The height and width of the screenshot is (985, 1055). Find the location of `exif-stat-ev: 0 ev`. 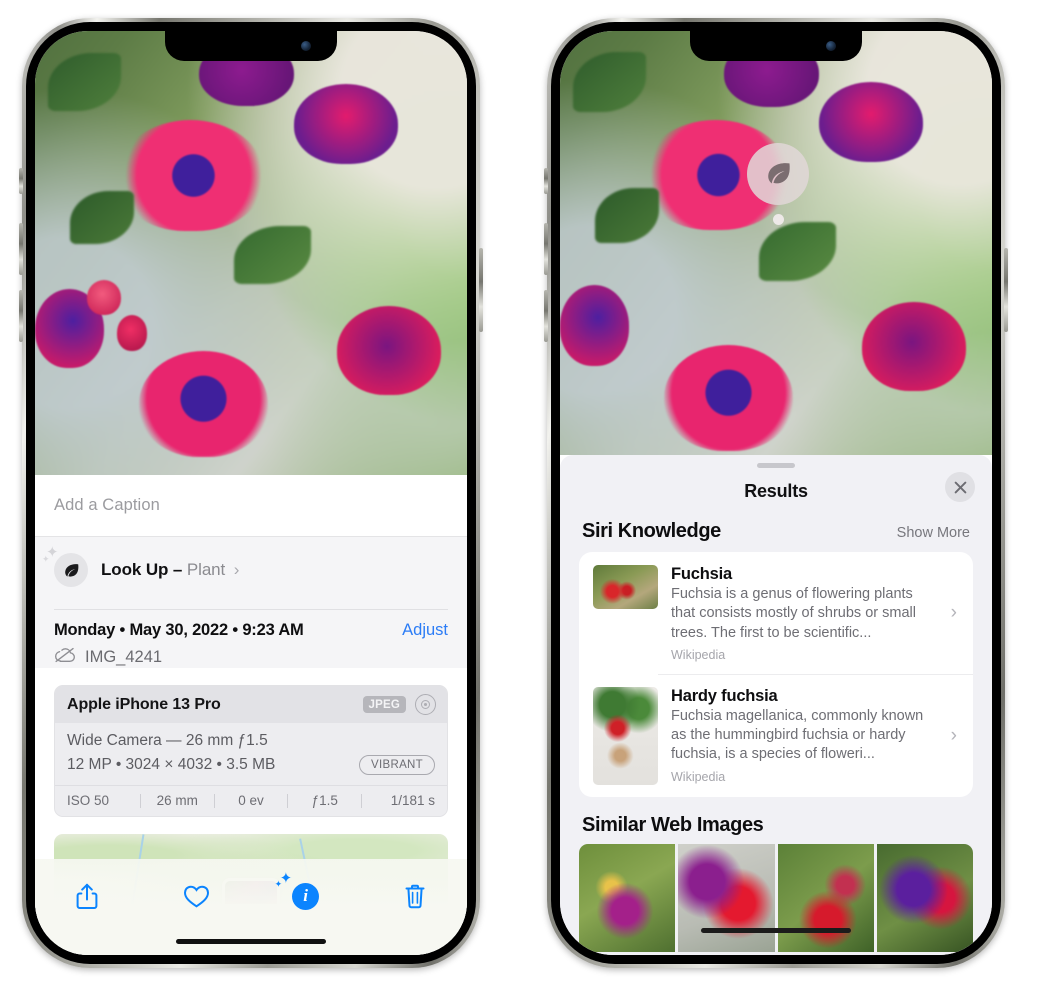

exif-stat-ev: 0 ev is located at coordinates (251, 800).